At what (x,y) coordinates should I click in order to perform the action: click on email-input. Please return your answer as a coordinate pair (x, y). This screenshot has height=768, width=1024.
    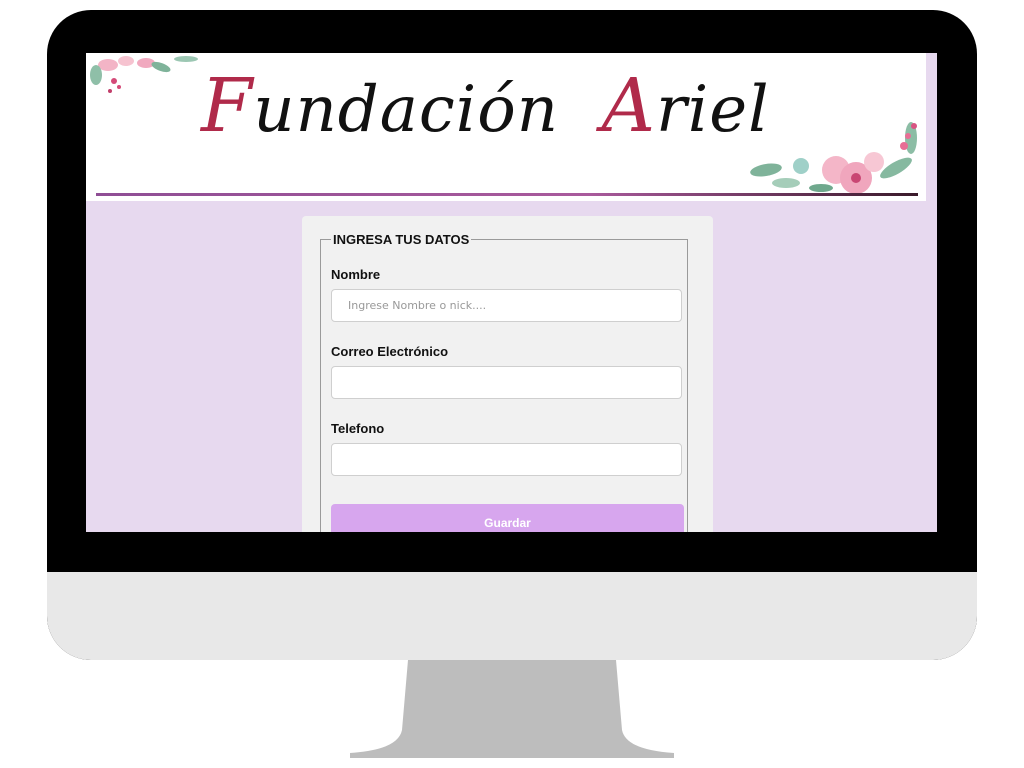
    Looking at the image, I should click on (506, 382).